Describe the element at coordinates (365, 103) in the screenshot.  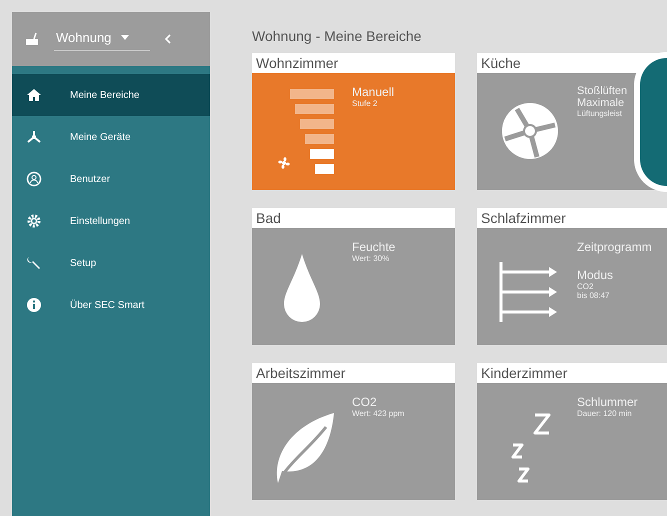
I see `mode-detail: Stufe 2` at that location.